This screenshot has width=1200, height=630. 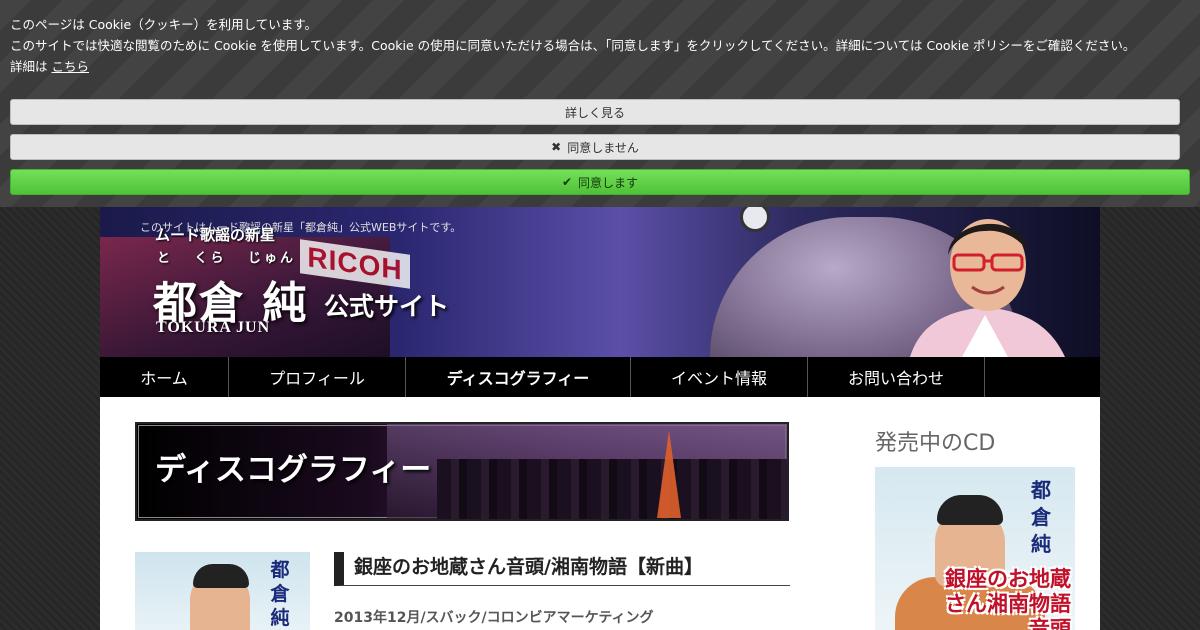 I want to click on song-title: 銀座のお地蔵さん音頭/湘南物語【新曲】, so click(x=562, y=569).